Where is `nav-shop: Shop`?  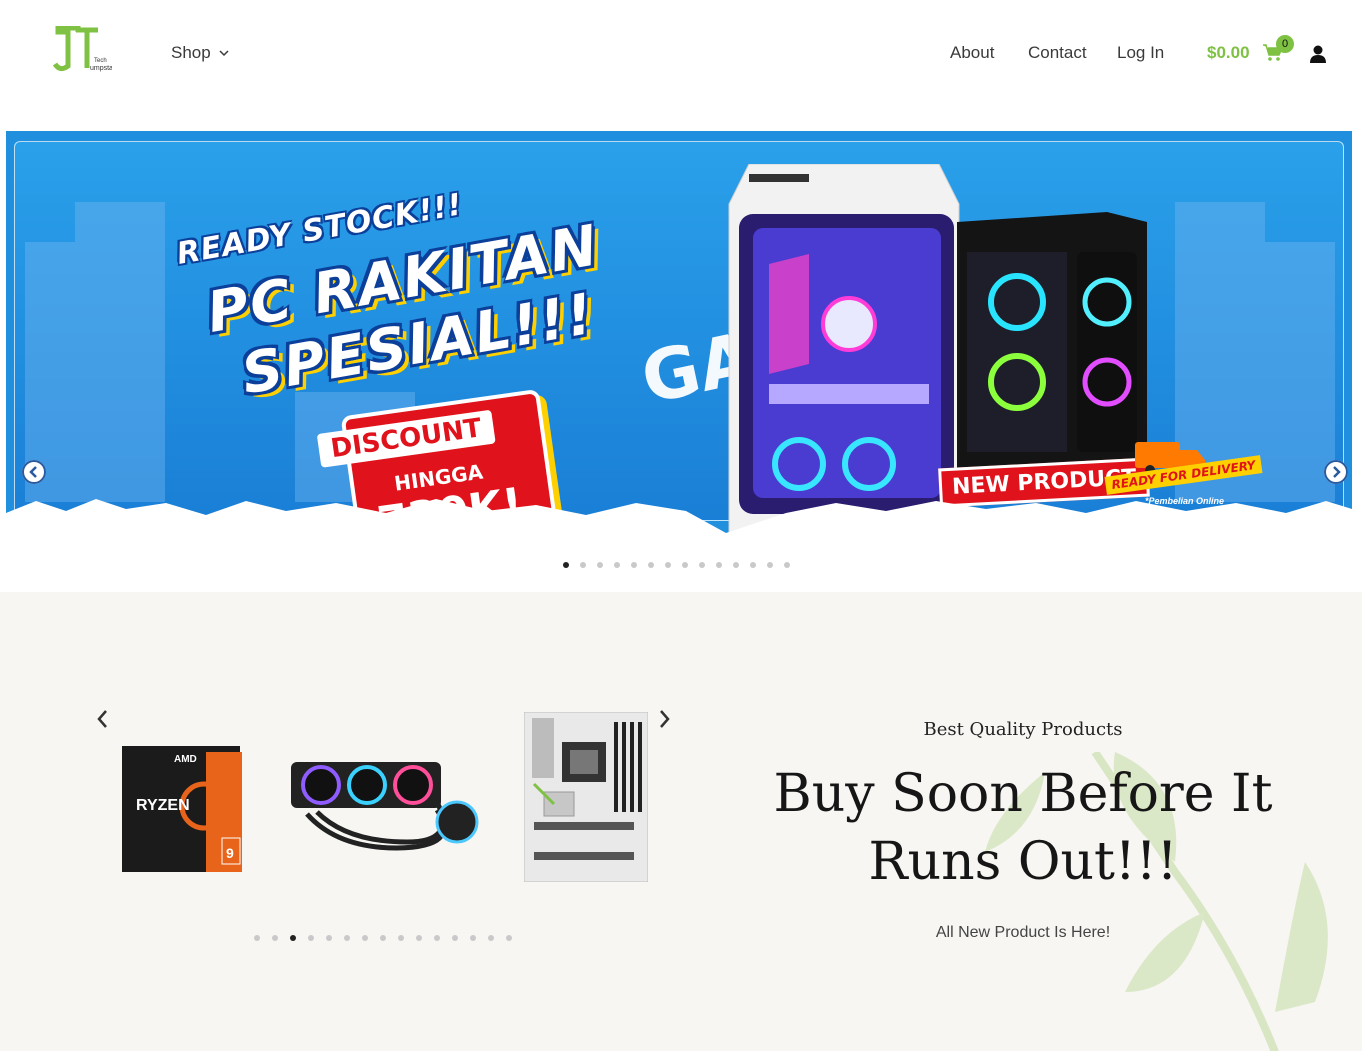 nav-shop: Shop is located at coordinates (200, 53).